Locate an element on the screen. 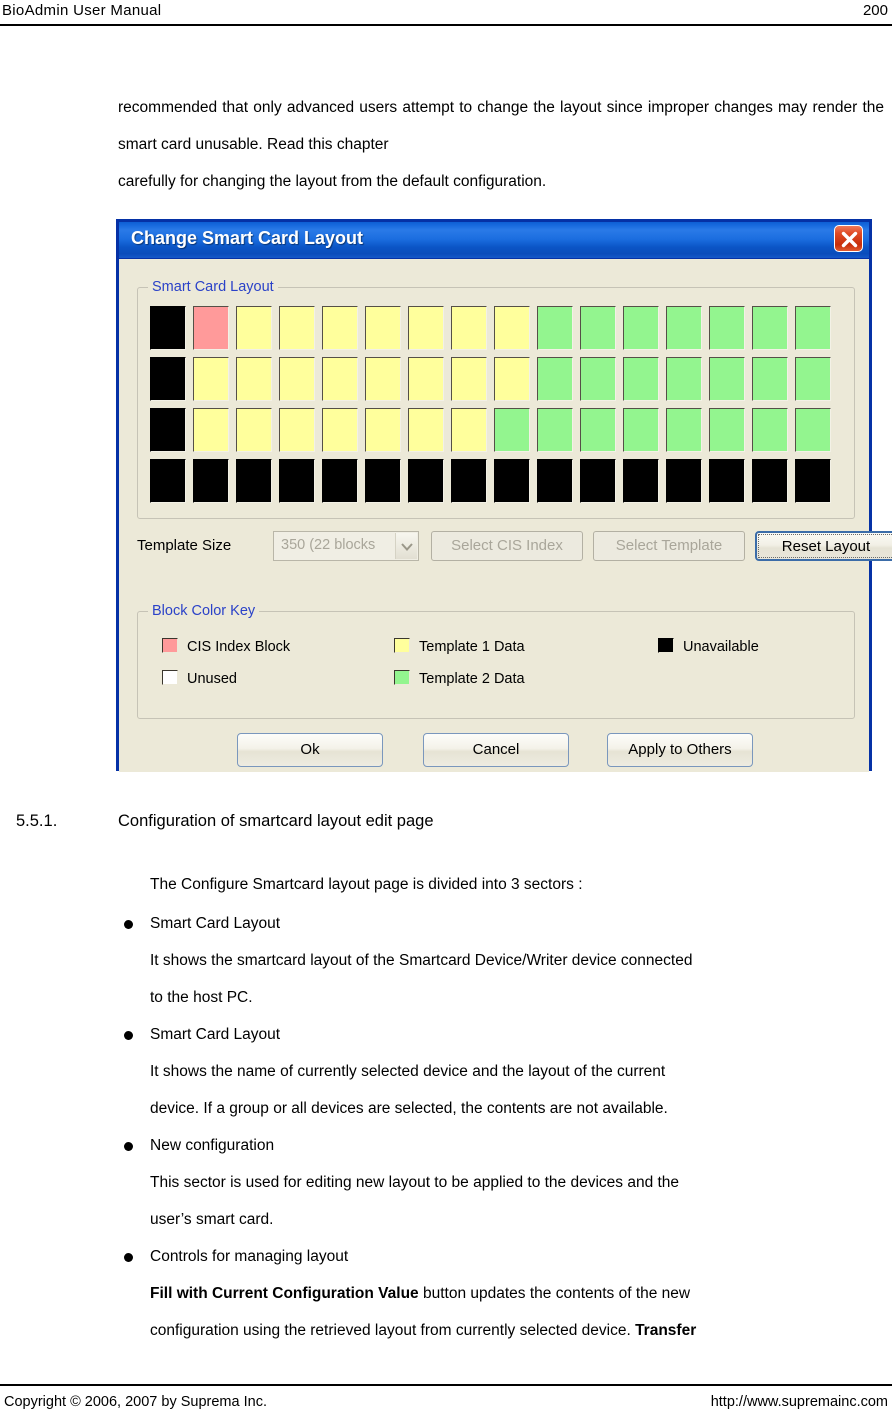  list-item-label: Controls for managing layout is located at coordinates (249, 1256).